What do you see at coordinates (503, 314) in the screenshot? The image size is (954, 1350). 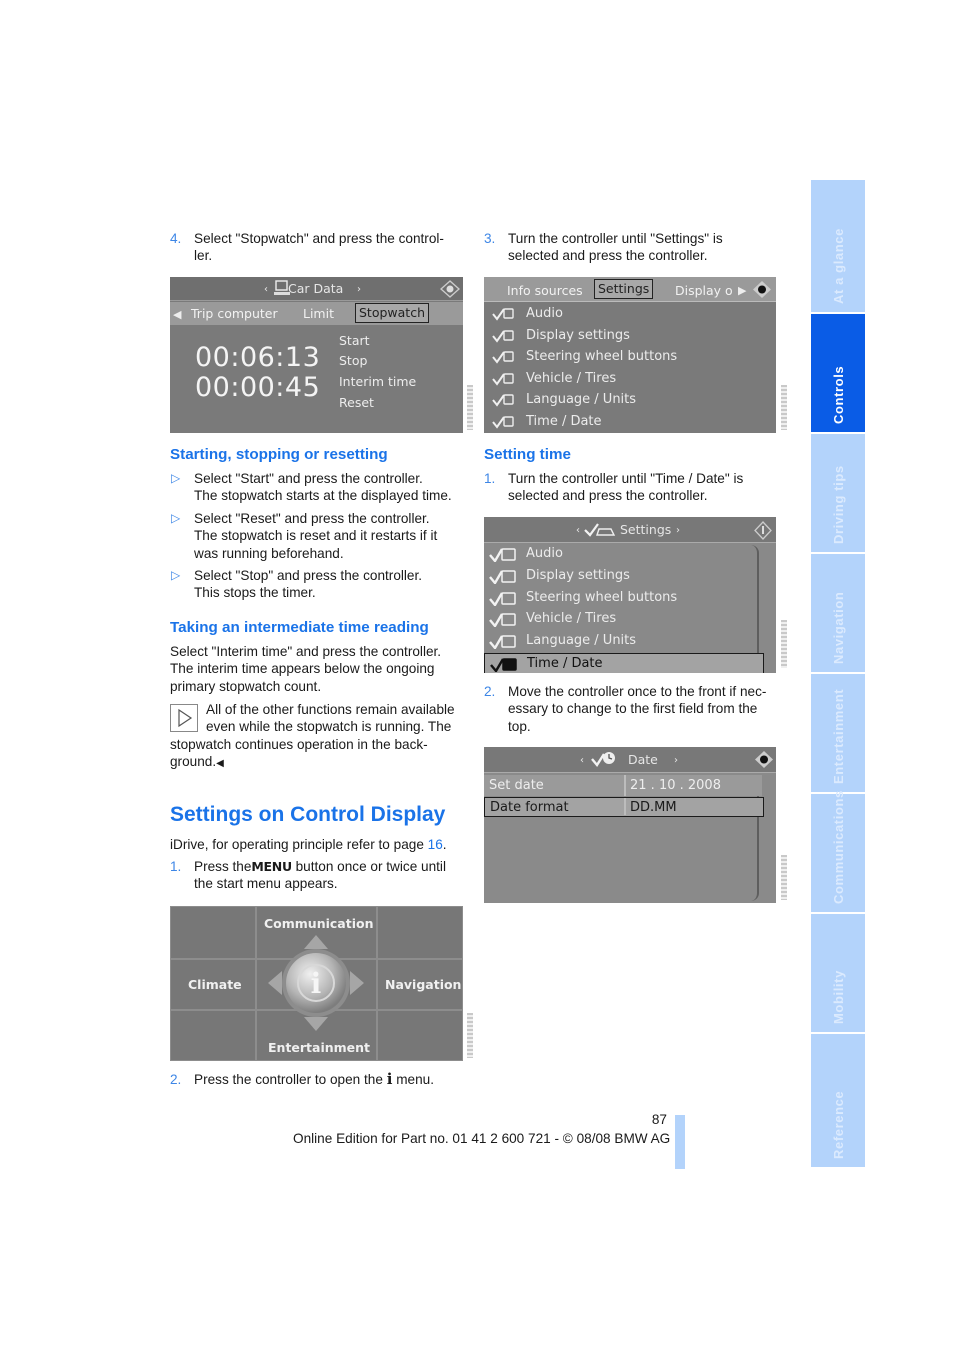 I see `audio-icon` at bounding box center [503, 314].